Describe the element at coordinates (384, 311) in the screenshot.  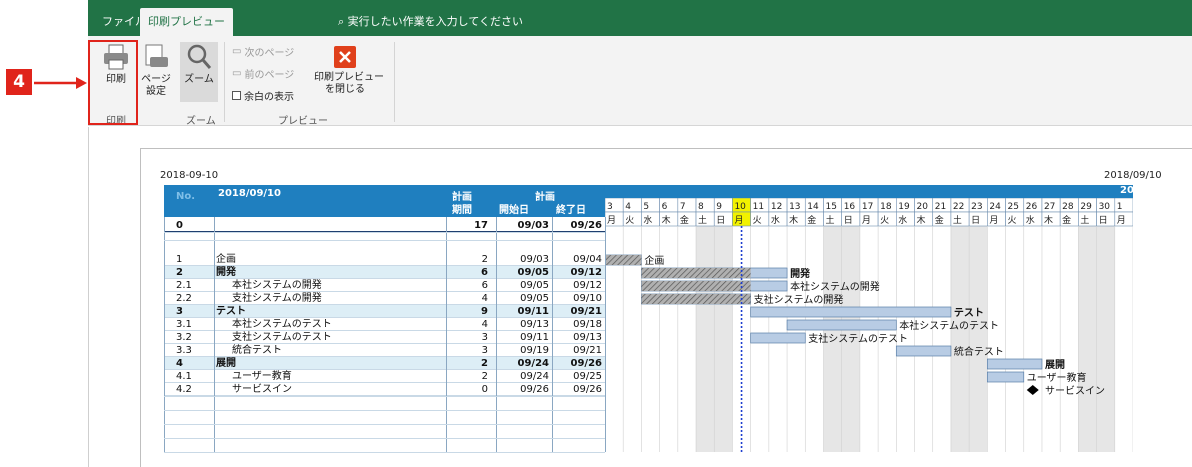
I see `table-row: 3 テスト 9 09/11 09/21` at that location.